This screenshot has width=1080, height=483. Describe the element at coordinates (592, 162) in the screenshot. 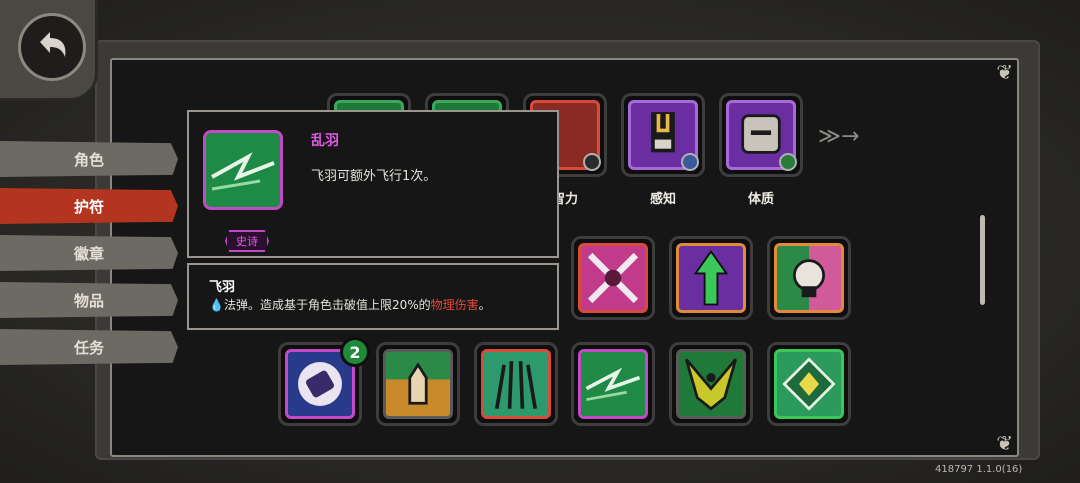

I see `intellect-badge-icon` at that location.